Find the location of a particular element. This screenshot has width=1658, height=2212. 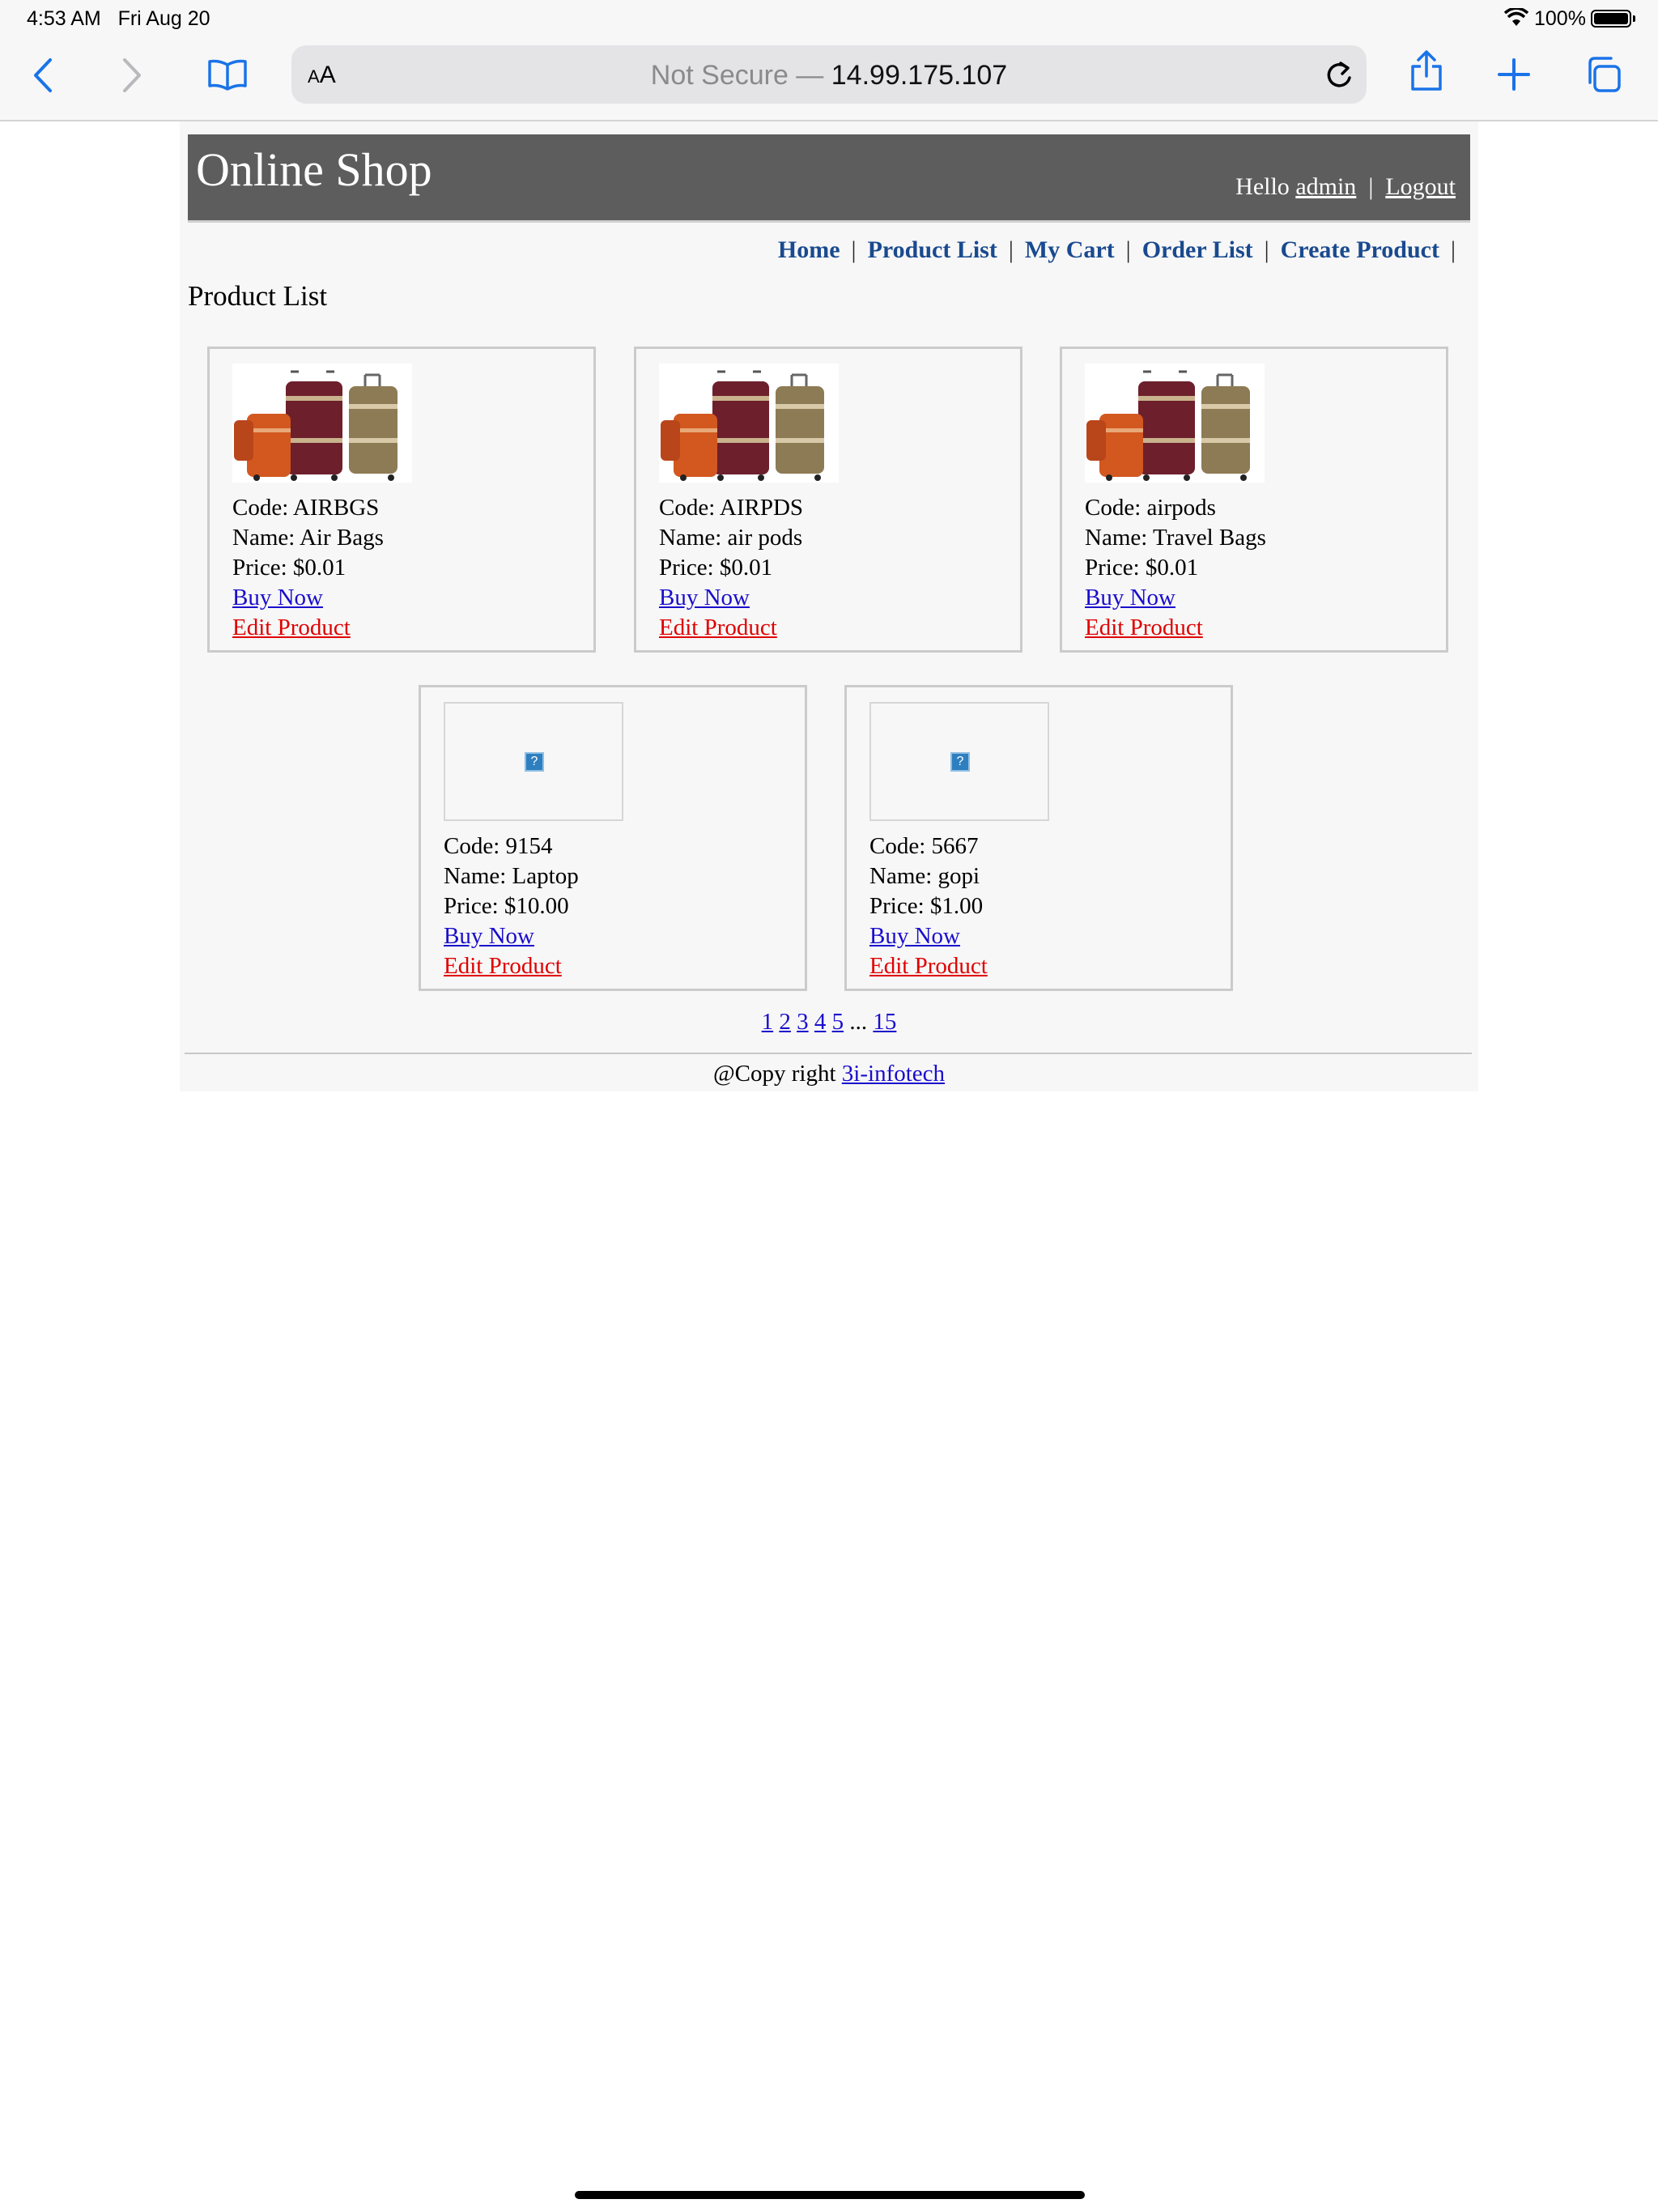

wifi-icon is located at coordinates (1516, 19).